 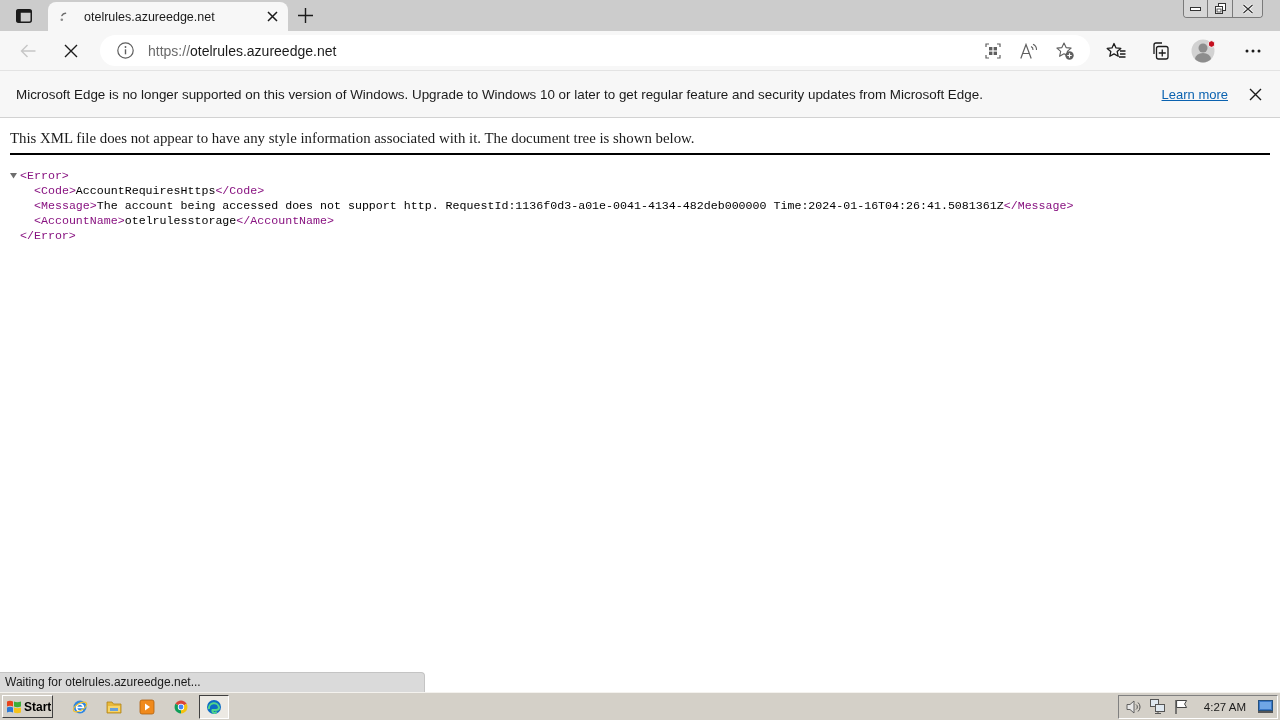 What do you see at coordinates (1038, 205) in the screenshot?
I see `xml-tag: </Message>` at bounding box center [1038, 205].